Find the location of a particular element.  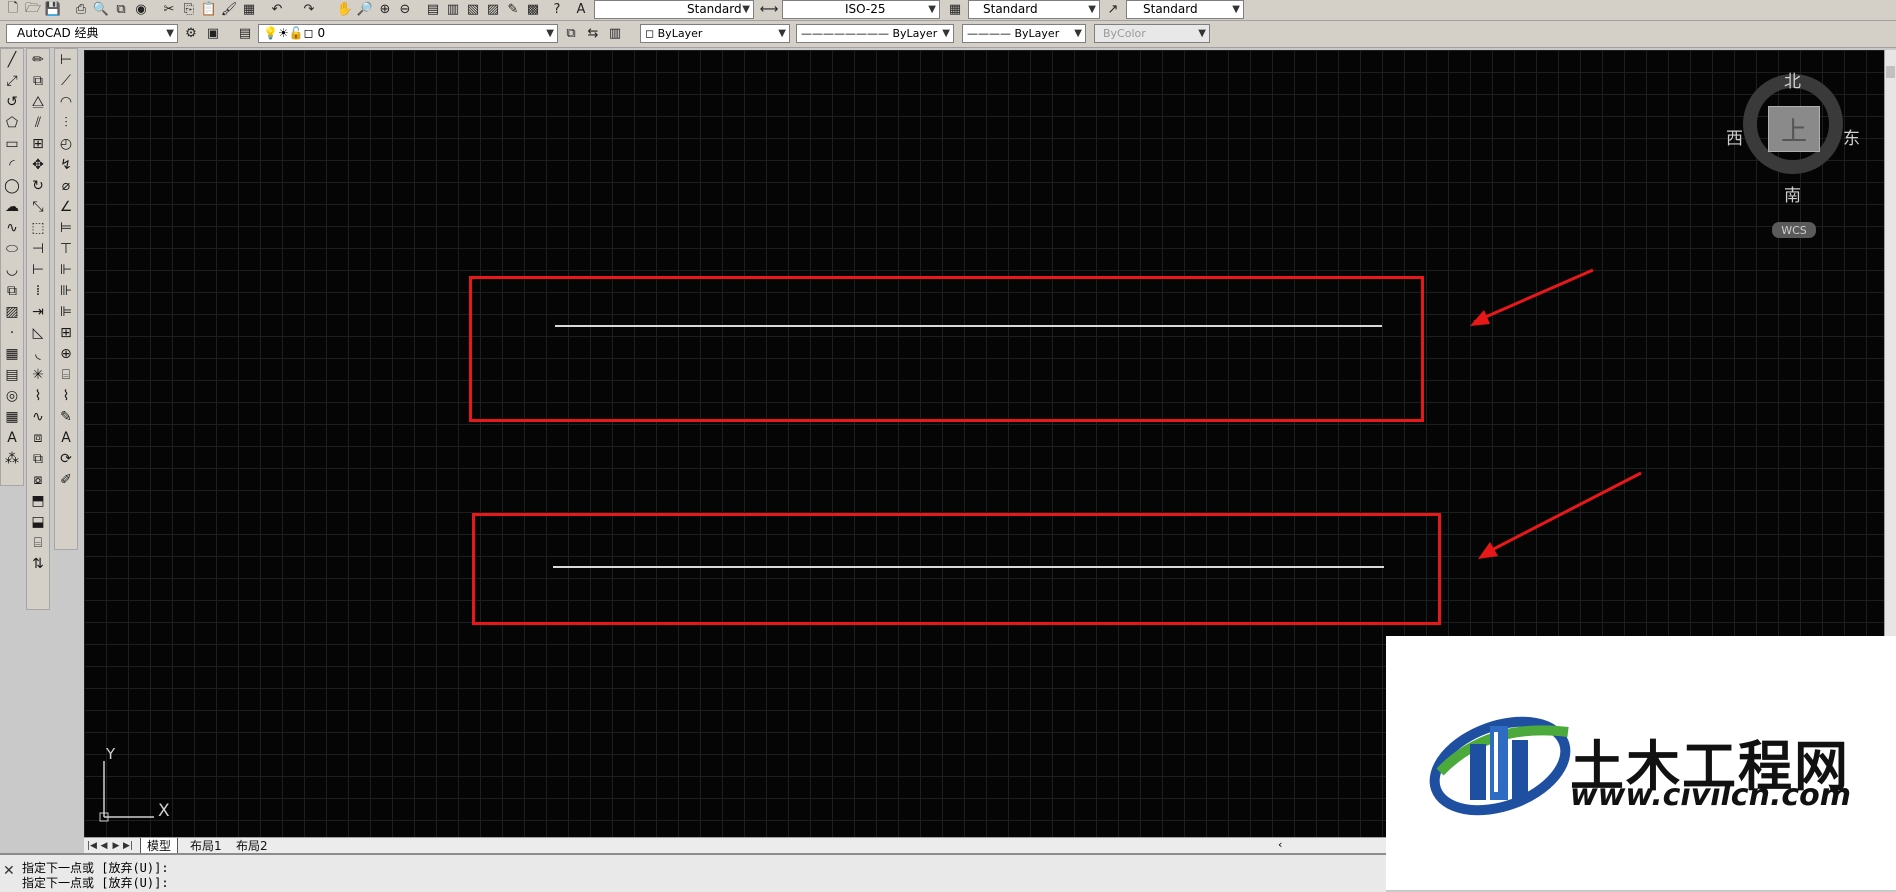

tab-layout1: 布局1 is located at coordinates (206, 846).